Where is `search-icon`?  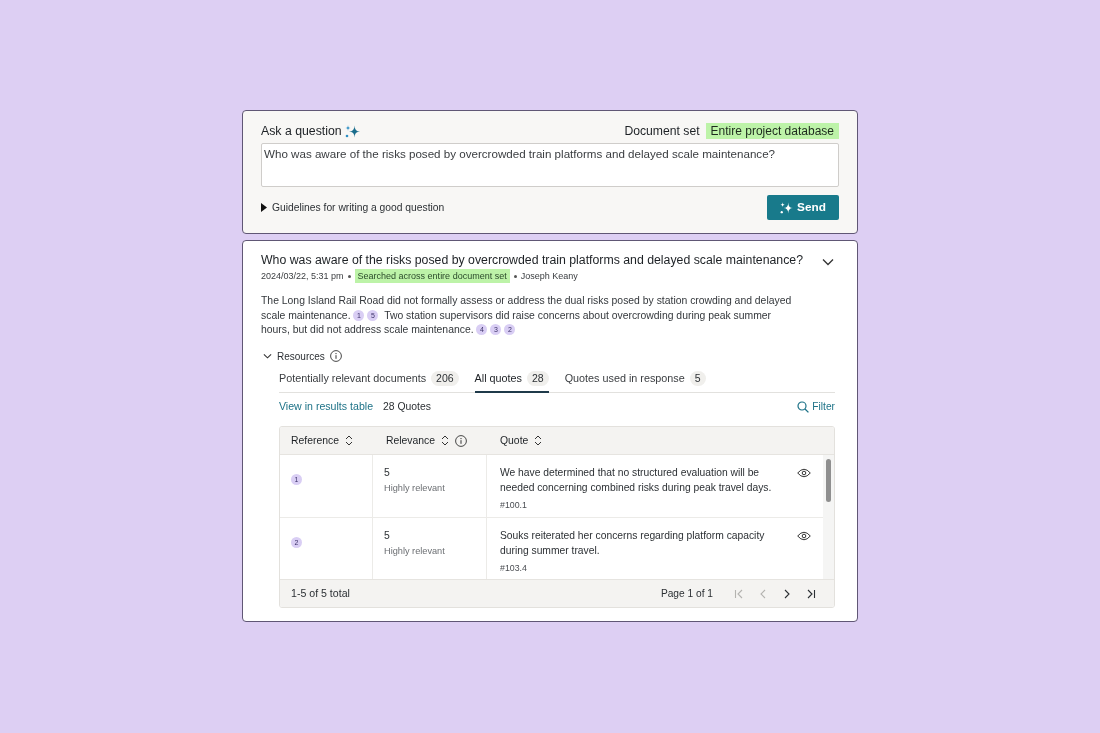 search-icon is located at coordinates (803, 407).